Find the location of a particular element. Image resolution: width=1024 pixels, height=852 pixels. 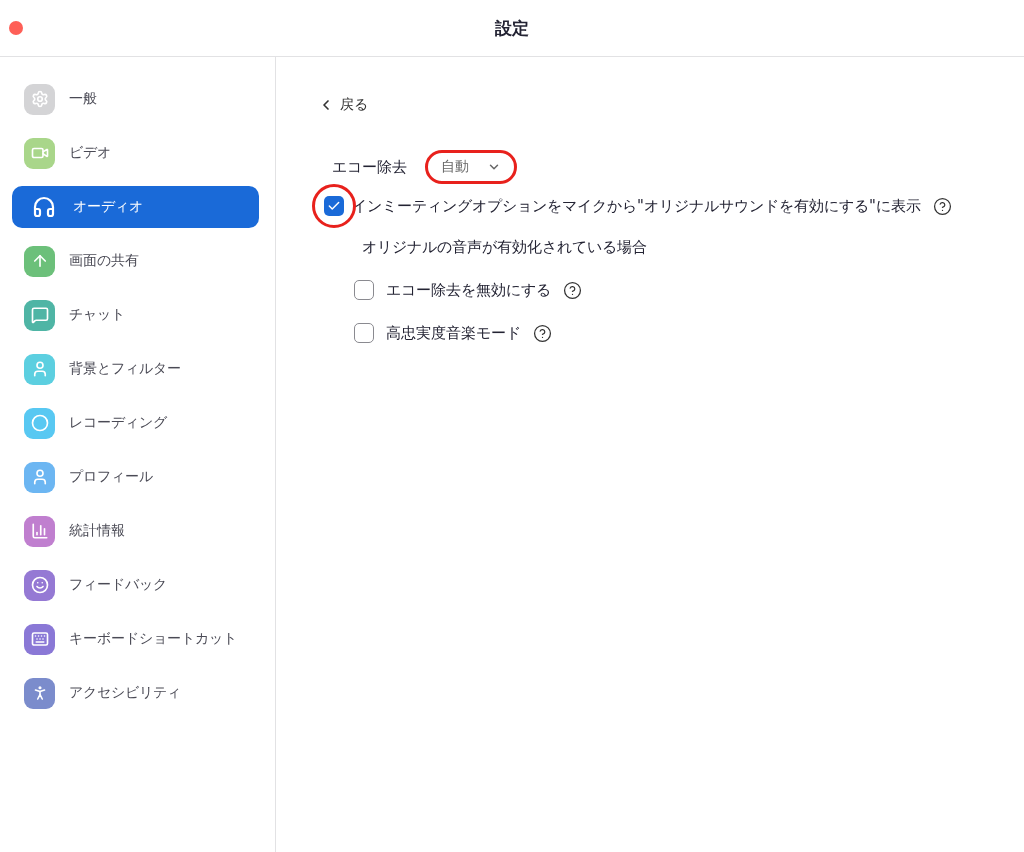

sidebar-item: 背景とフィルター is located at coordinates (135, 369).